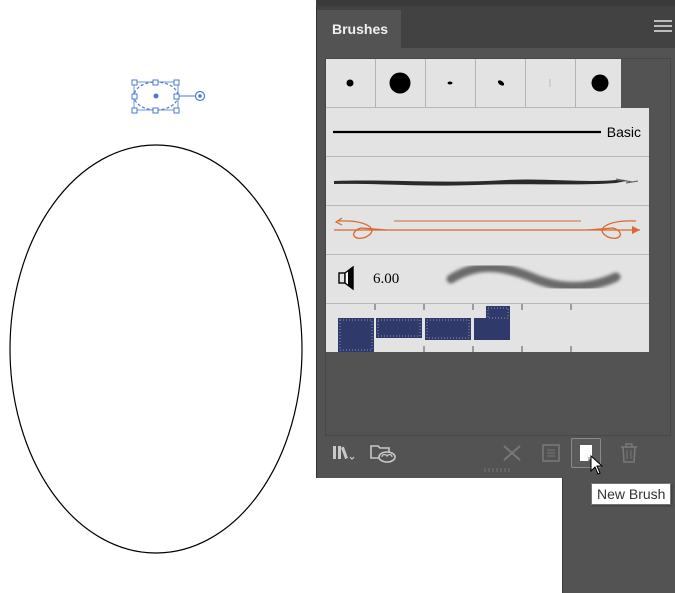  Describe the element at coordinates (512, 453) in the screenshot. I see `remove-brush-stroke-icon` at that location.